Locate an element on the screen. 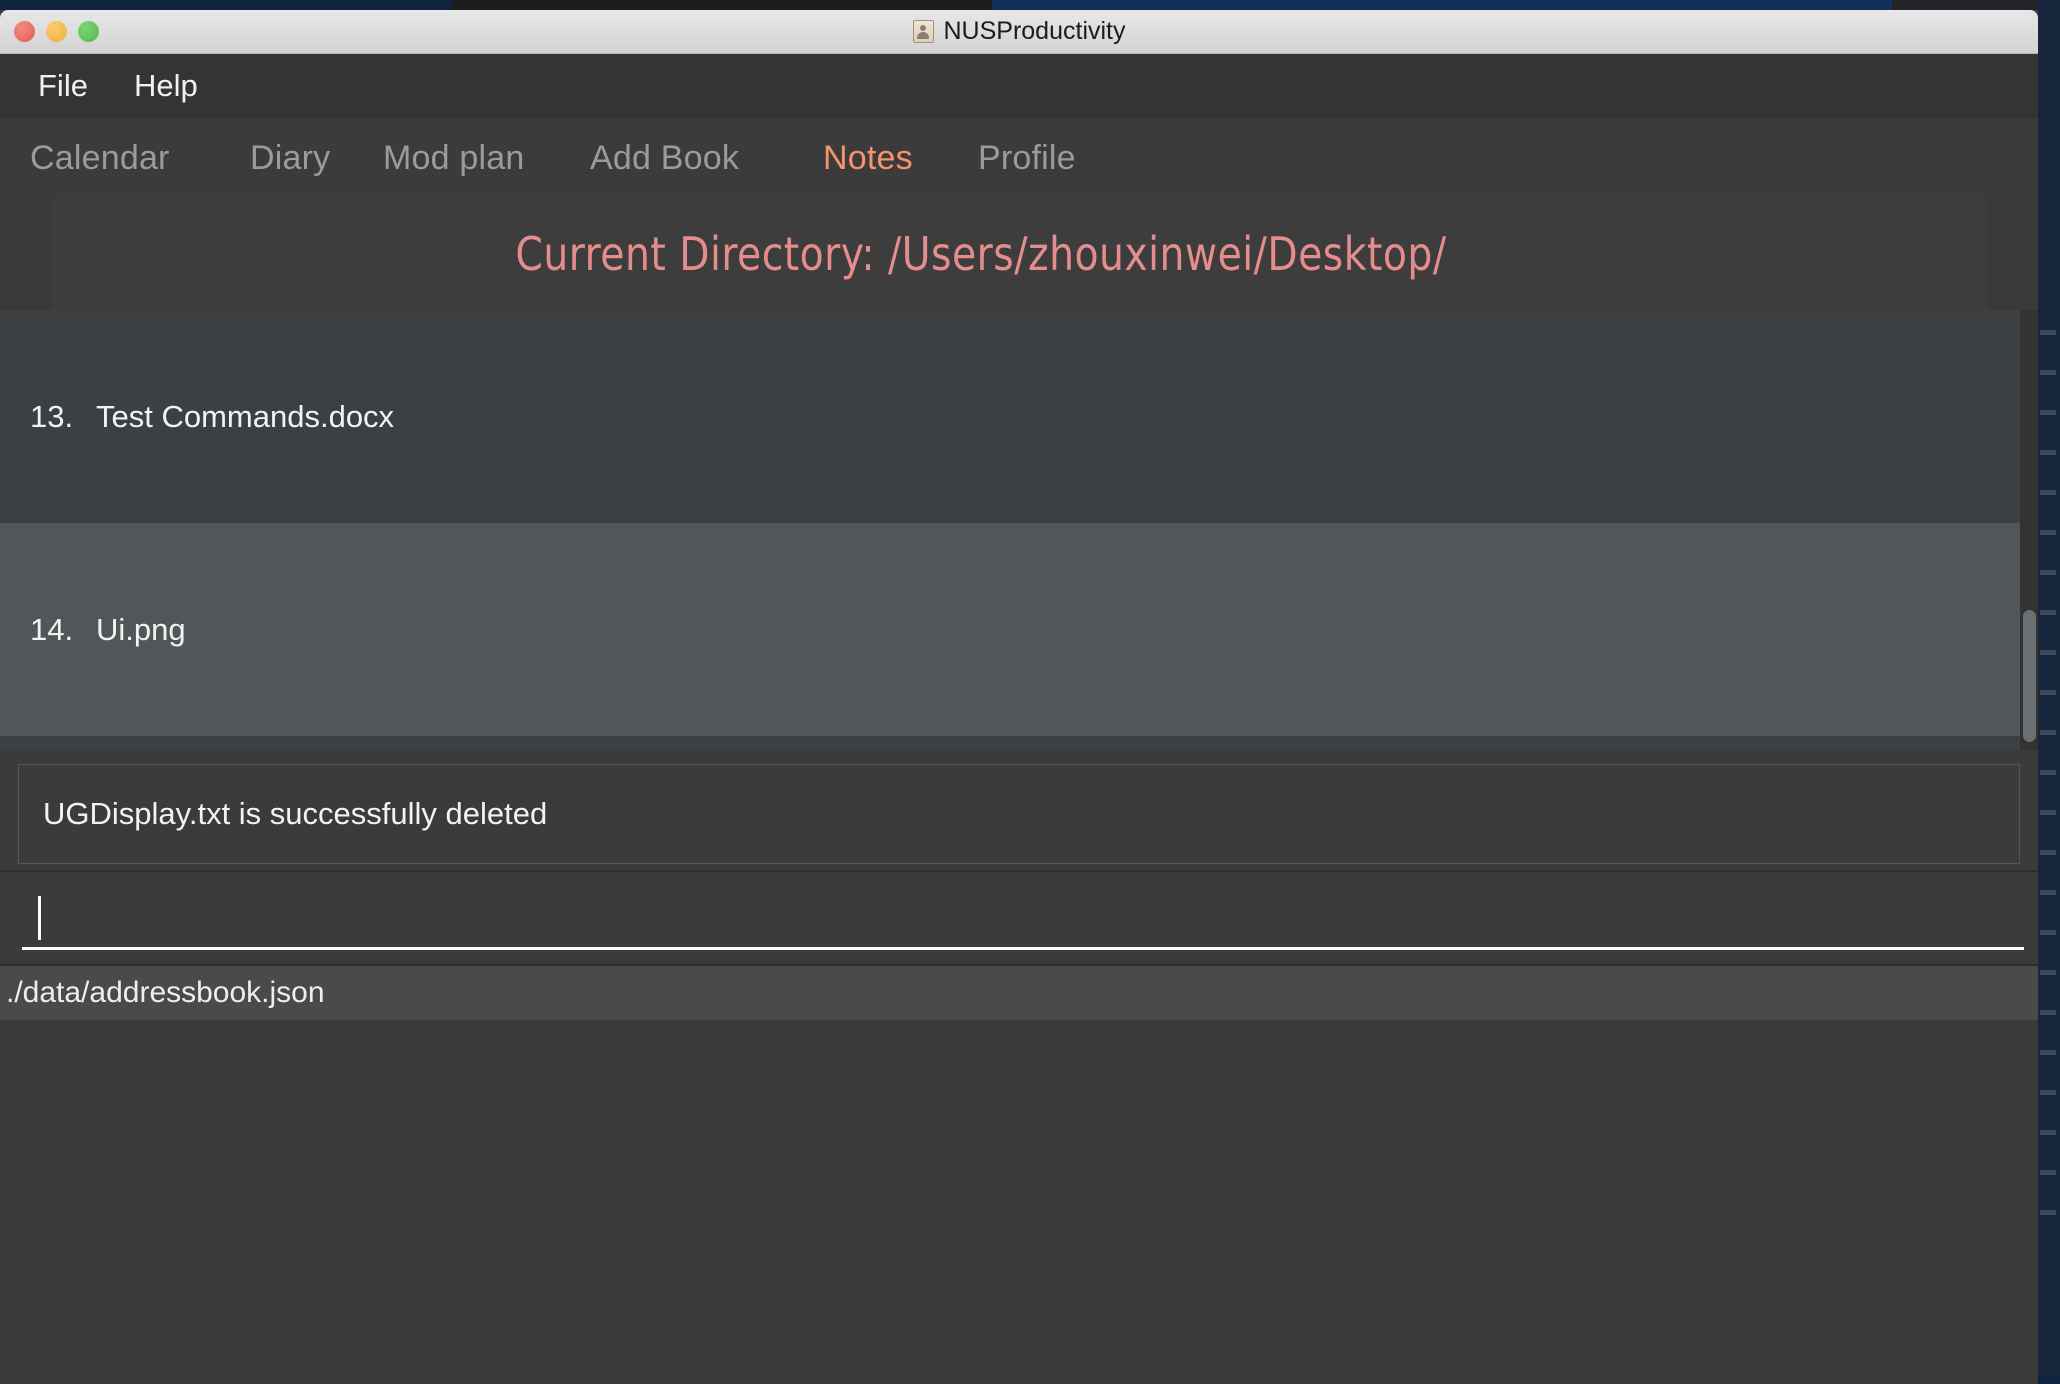  background-window-right-sliver is located at coordinates (2049, 692).